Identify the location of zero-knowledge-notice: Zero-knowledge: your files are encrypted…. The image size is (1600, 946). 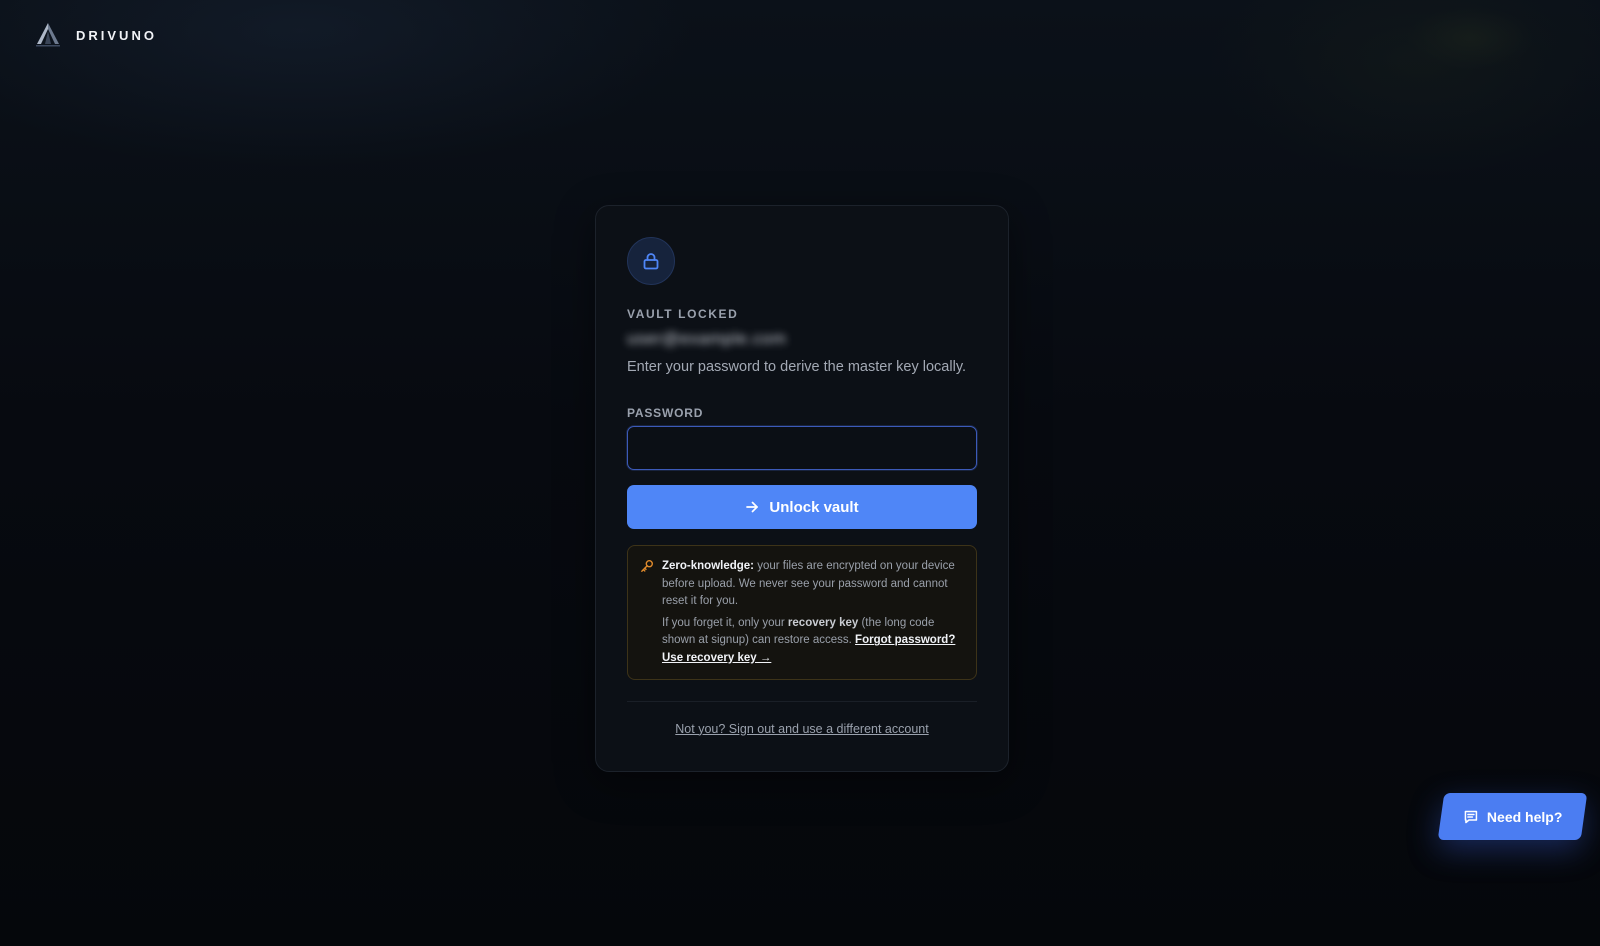
(802, 612).